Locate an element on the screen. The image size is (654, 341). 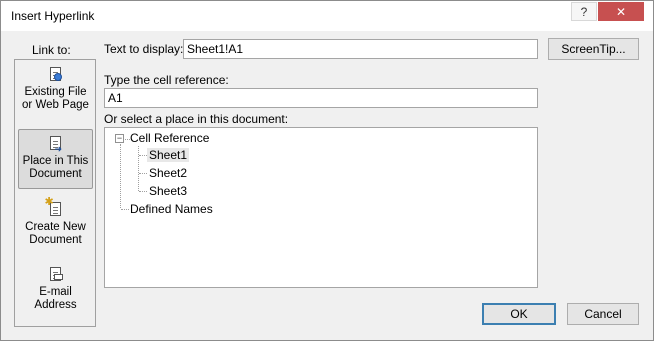
close-button: ✕ is located at coordinates (621, 11).